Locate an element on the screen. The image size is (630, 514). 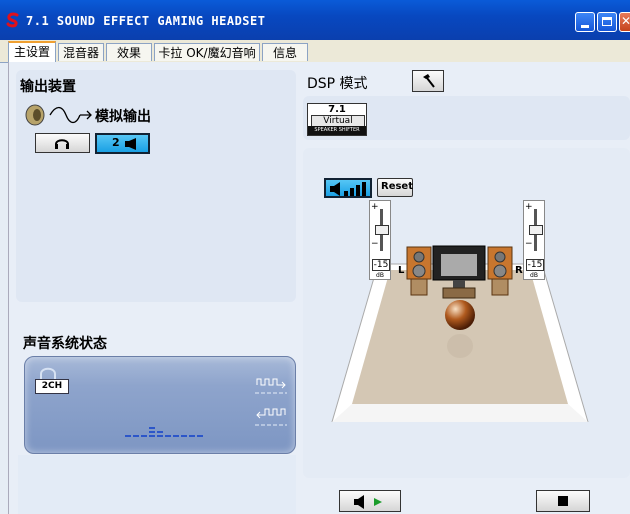
headphone-output-button is located at coordinates (62, 143).